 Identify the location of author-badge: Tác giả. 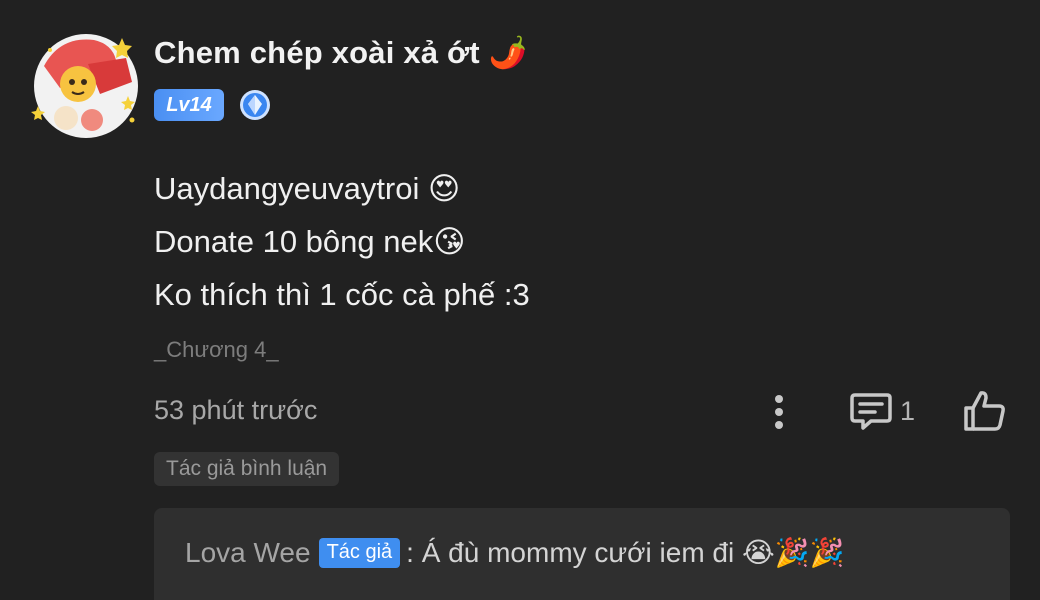
(359, 552).